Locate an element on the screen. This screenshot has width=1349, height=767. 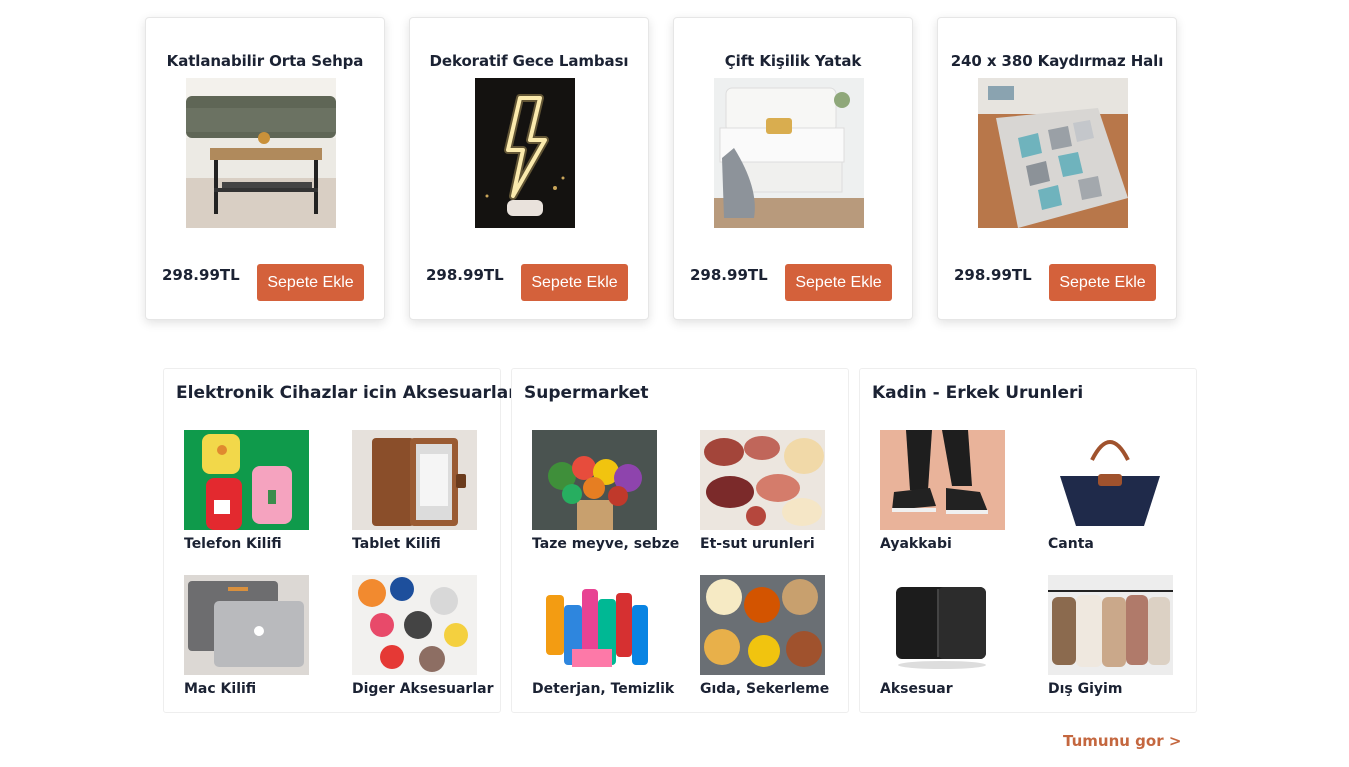
panel-title: Elektronik Cihazlar icin Aksesuarlar is located at coordinates (346, 393).